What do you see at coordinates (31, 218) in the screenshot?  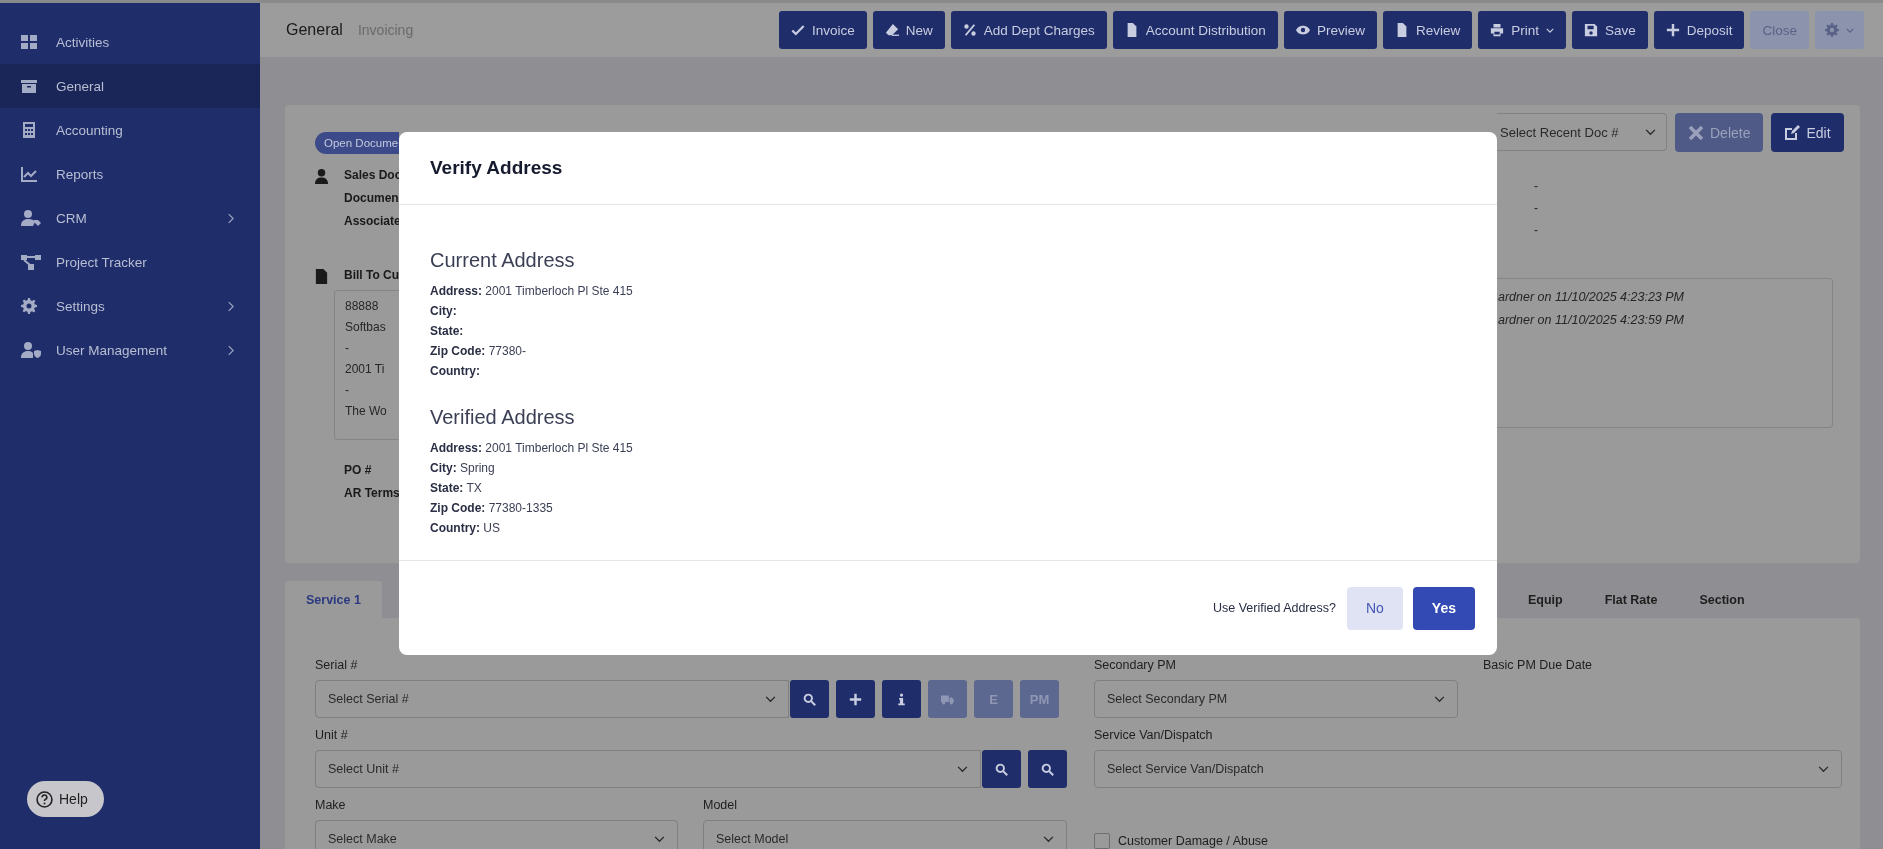 I see `user-tag-icon` at bounding box center [31, 218].